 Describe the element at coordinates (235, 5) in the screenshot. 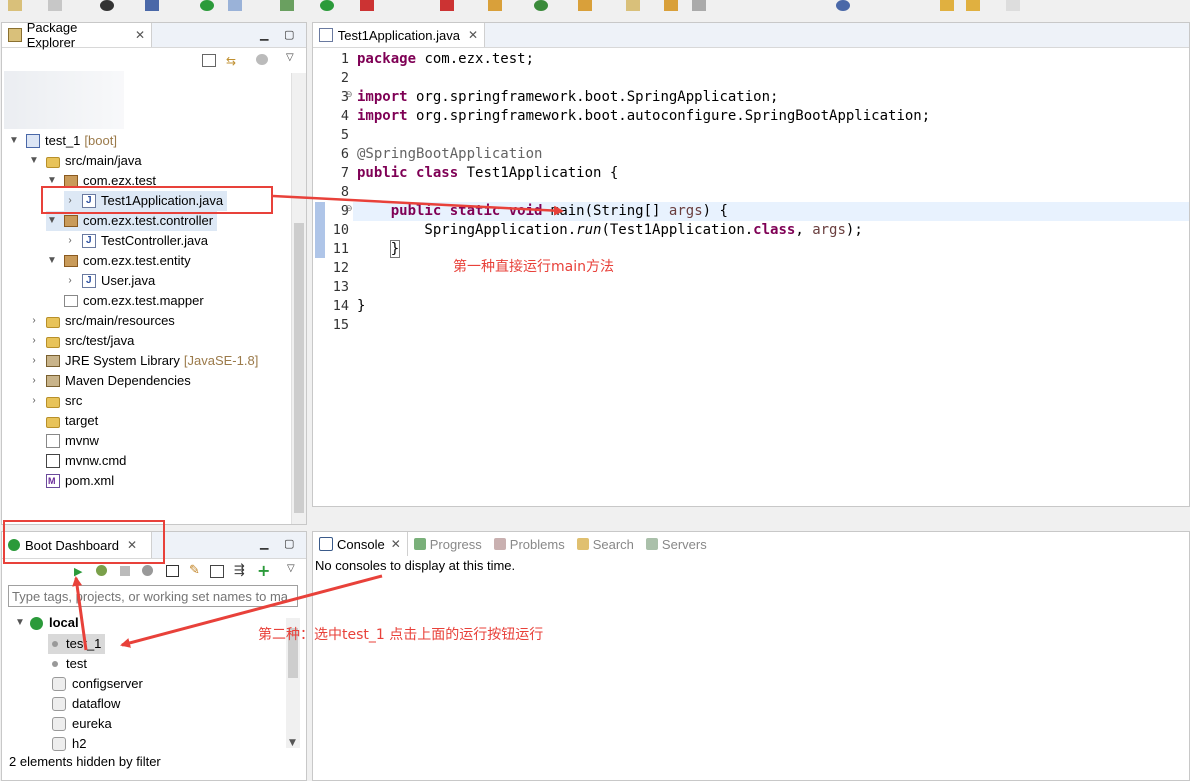

I see `toggle-icon` at that location.